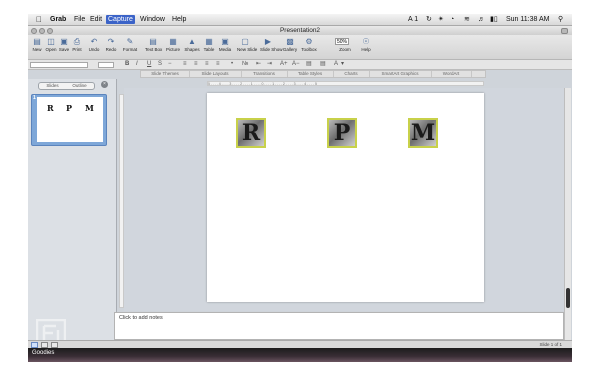 The height and width of the screenshot is (375, 600). Describe the element at coordinates (400, 74) in the screenshot. I see `tab-smartart-graphics: SmartArt Graphics` at that location.